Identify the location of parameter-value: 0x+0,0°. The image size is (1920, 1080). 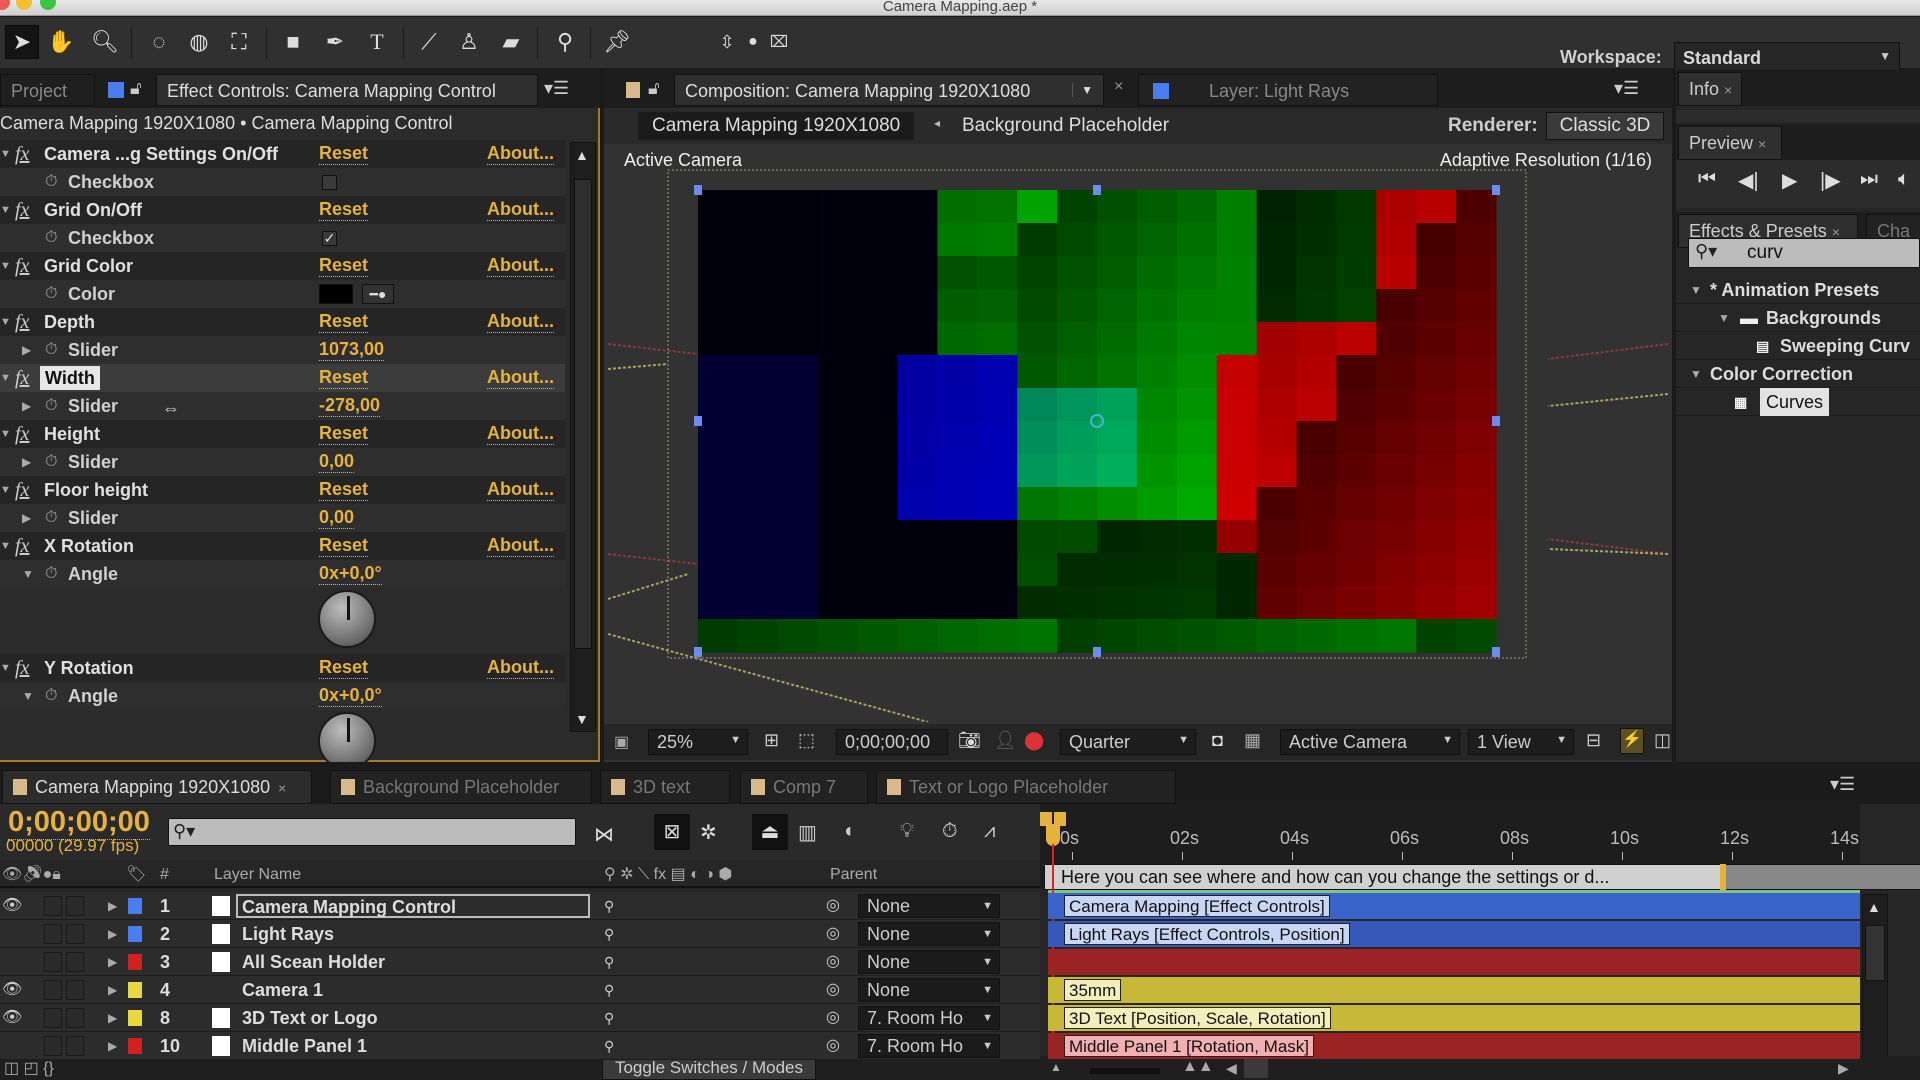
(350, 573).